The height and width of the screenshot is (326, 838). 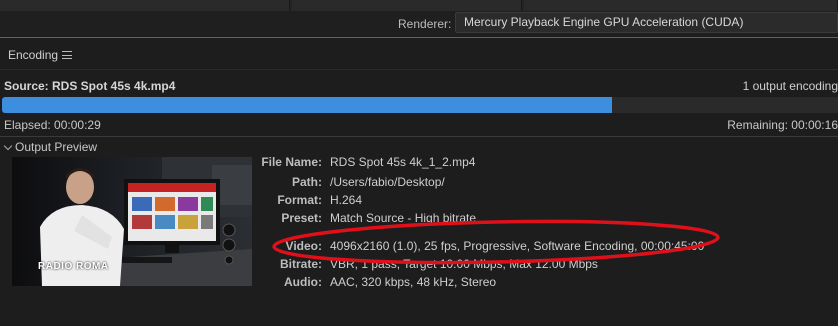 What do you see at coordinates (73, 266) in the screenshot?
I see `thumbnail-logo: RADIO ROMA` at bounding box center [73, 266].